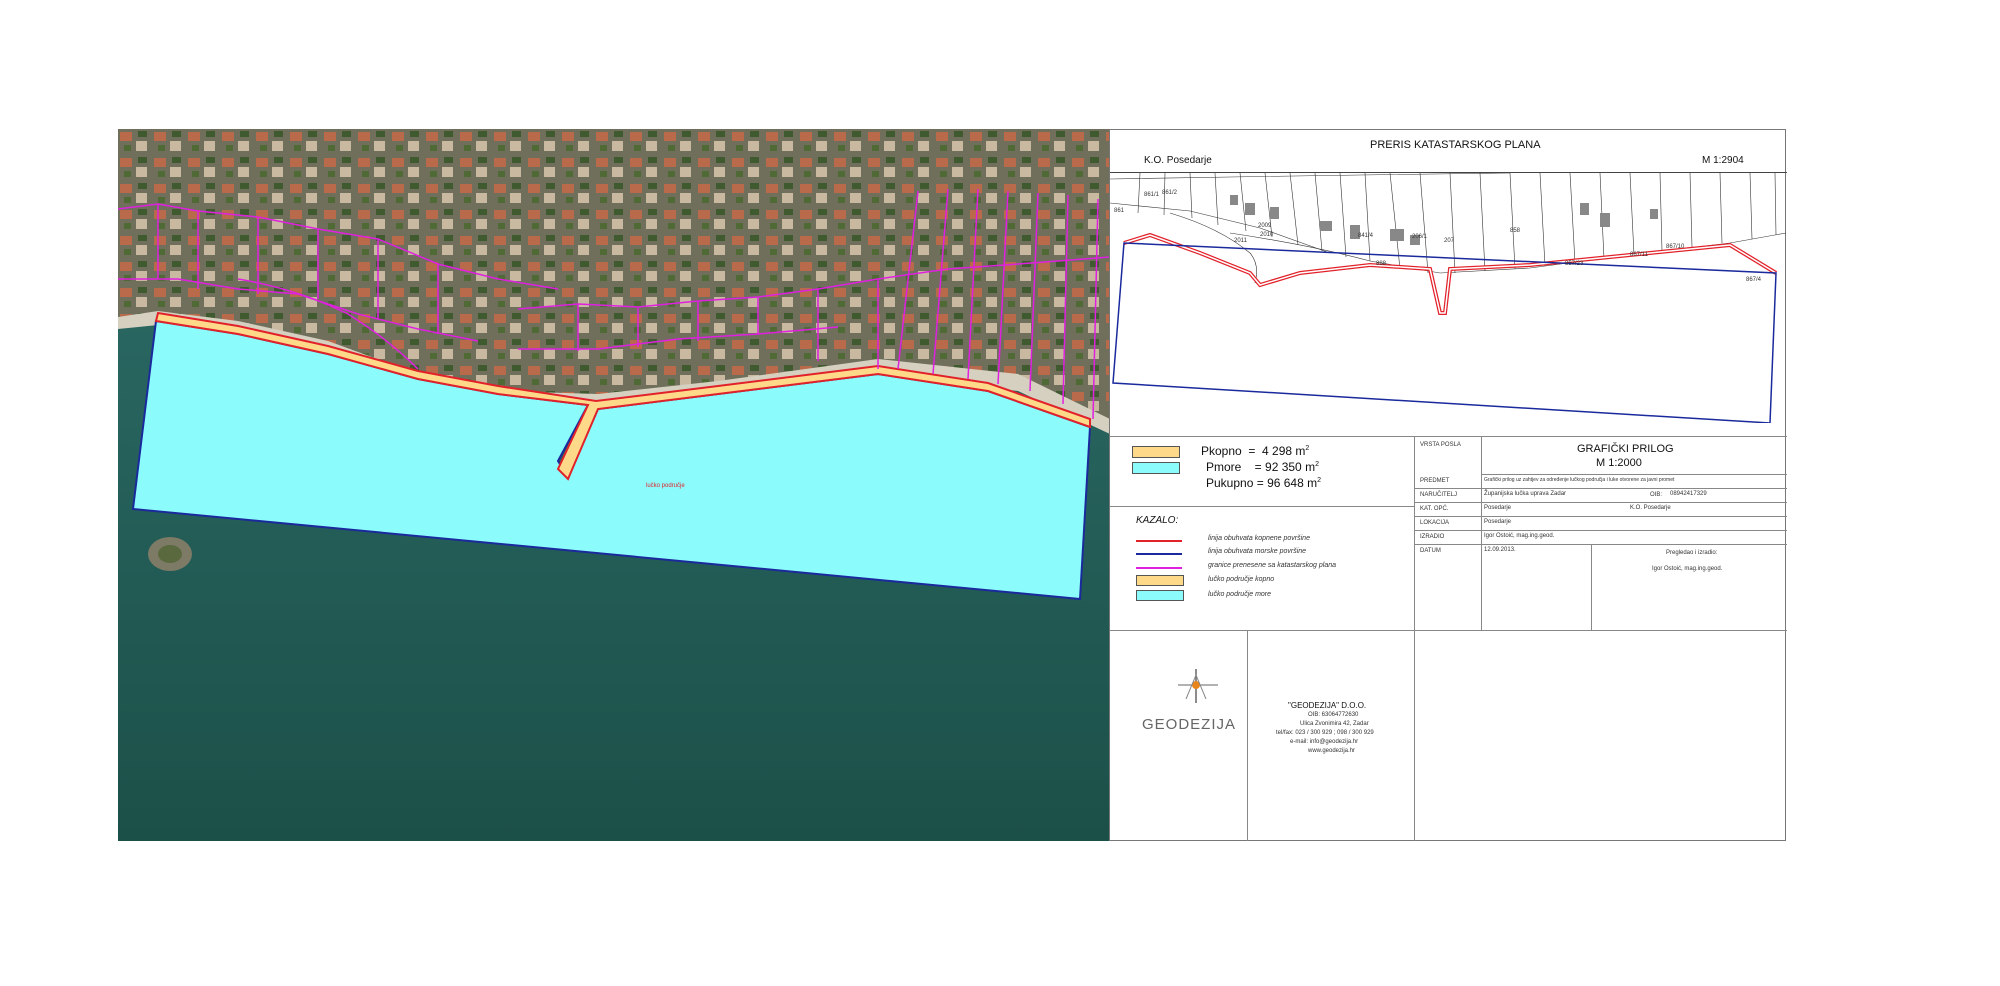 This screenshot has width=2000, height=986. What do you see at coordinates (1455, 145) in the screenshot?
I see `plan-title: PRERIS KATASTARSKOG PLANA` at bounding box center [1455, 145].